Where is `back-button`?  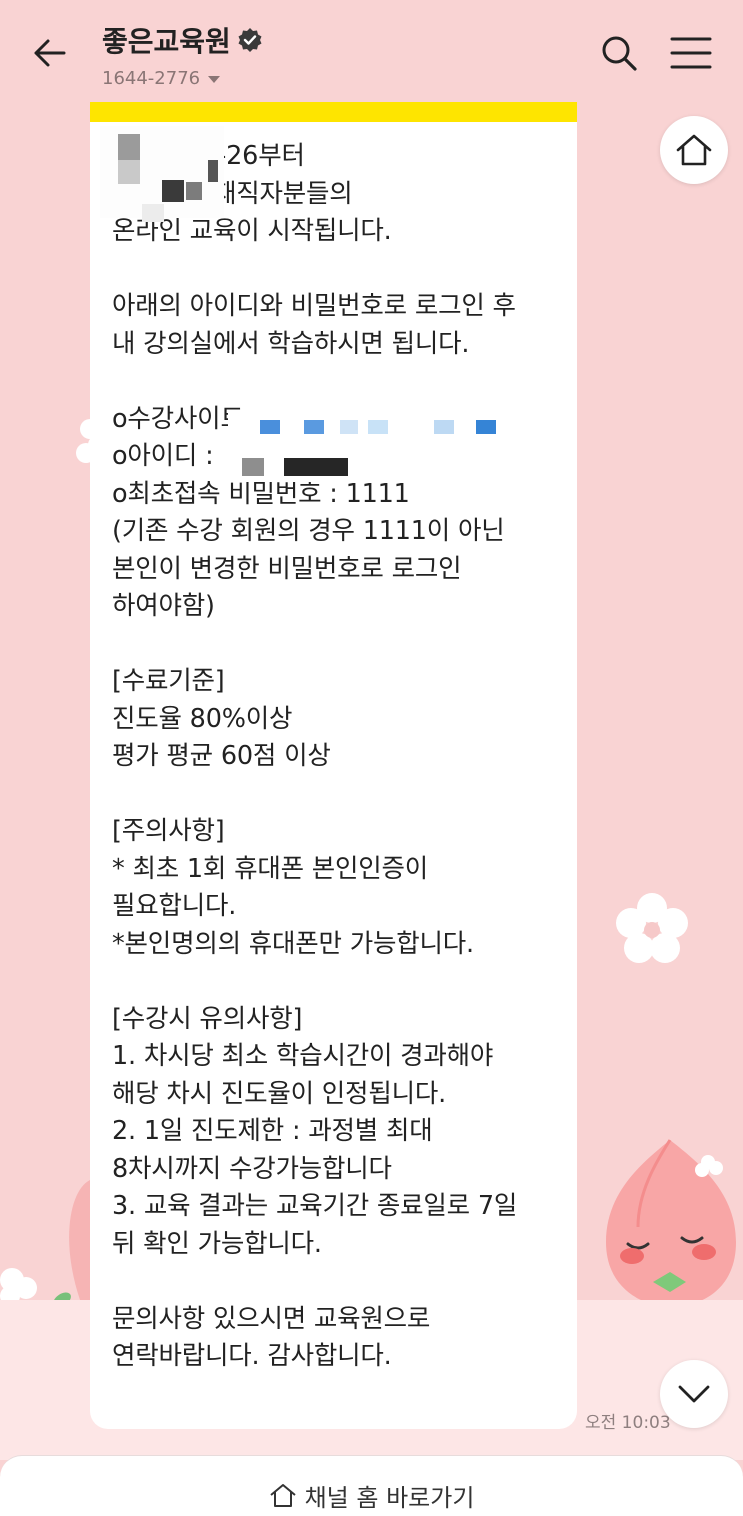 back-button is located at coordinates (49, 53).